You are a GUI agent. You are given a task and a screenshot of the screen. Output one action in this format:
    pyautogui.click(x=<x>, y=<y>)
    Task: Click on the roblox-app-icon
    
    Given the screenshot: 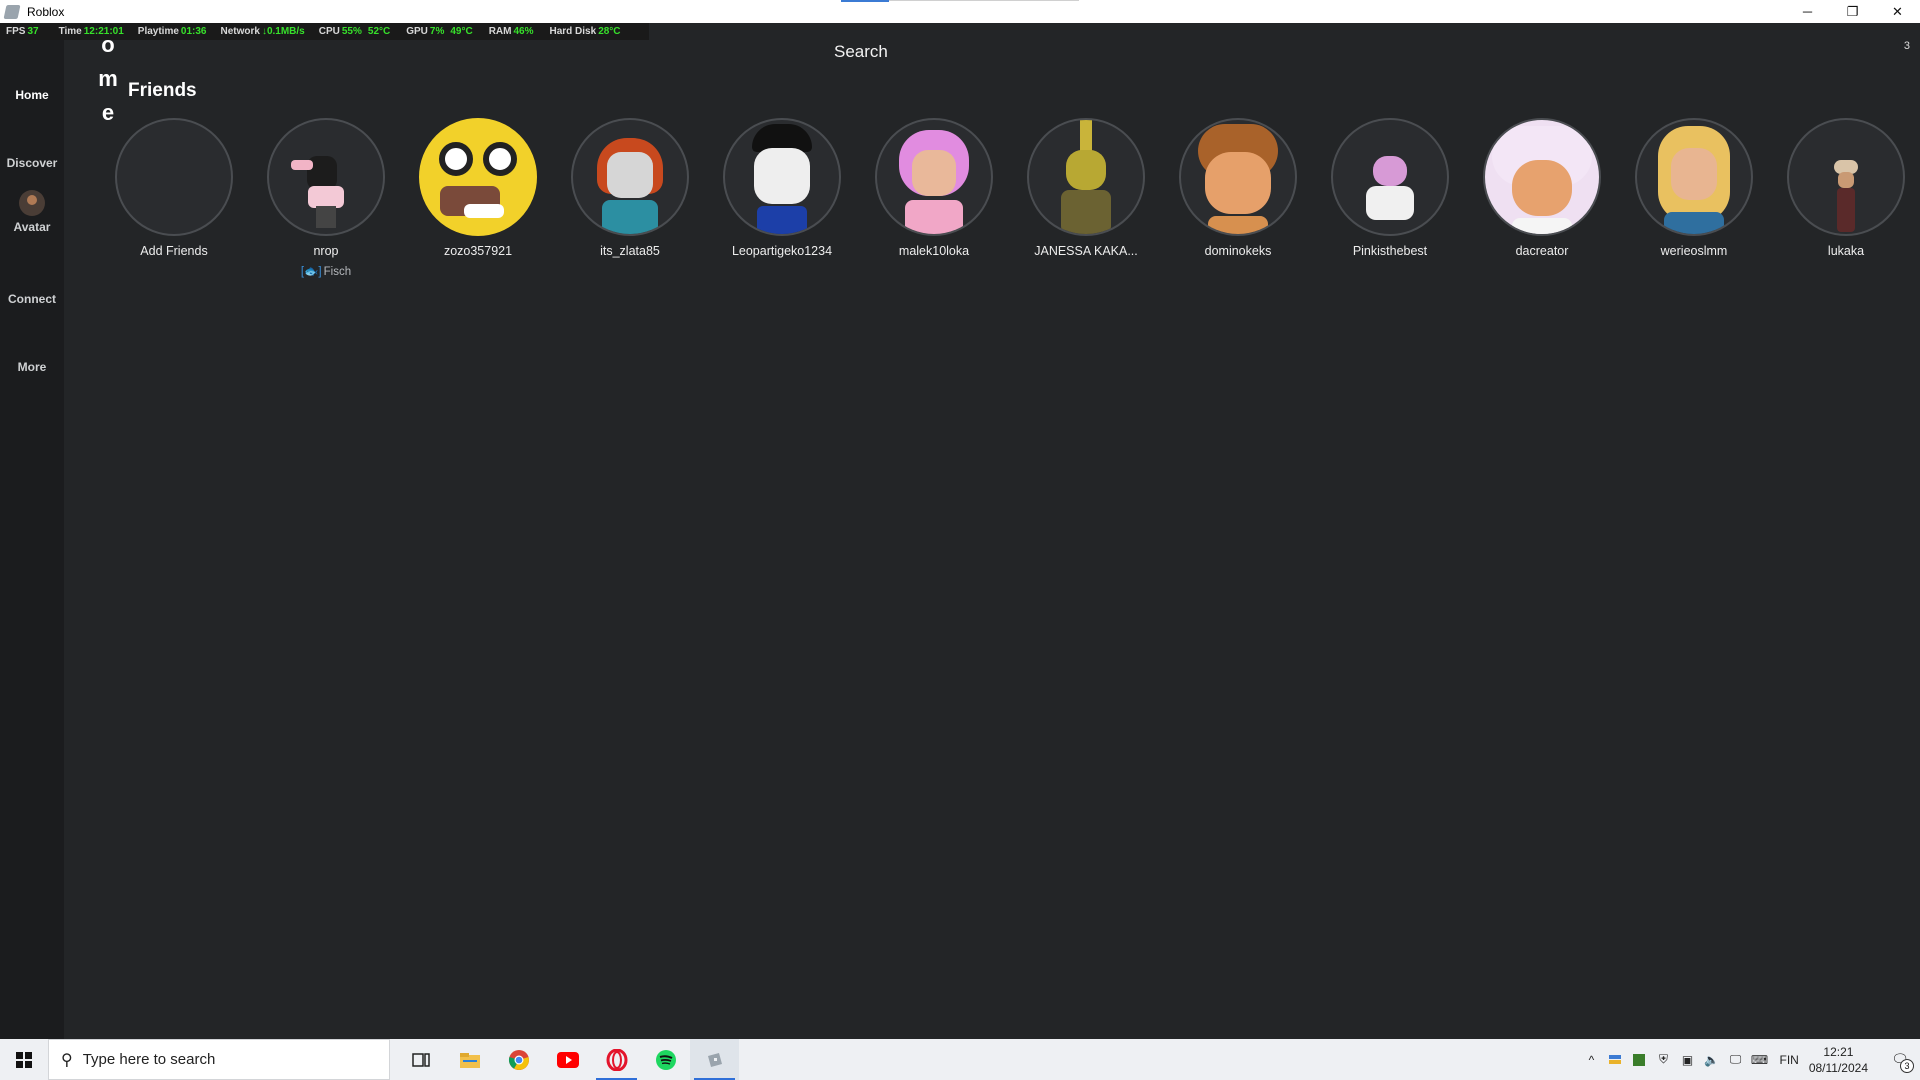 What is the action you would take?
    pyautogui.click(x=12, y=11)
    